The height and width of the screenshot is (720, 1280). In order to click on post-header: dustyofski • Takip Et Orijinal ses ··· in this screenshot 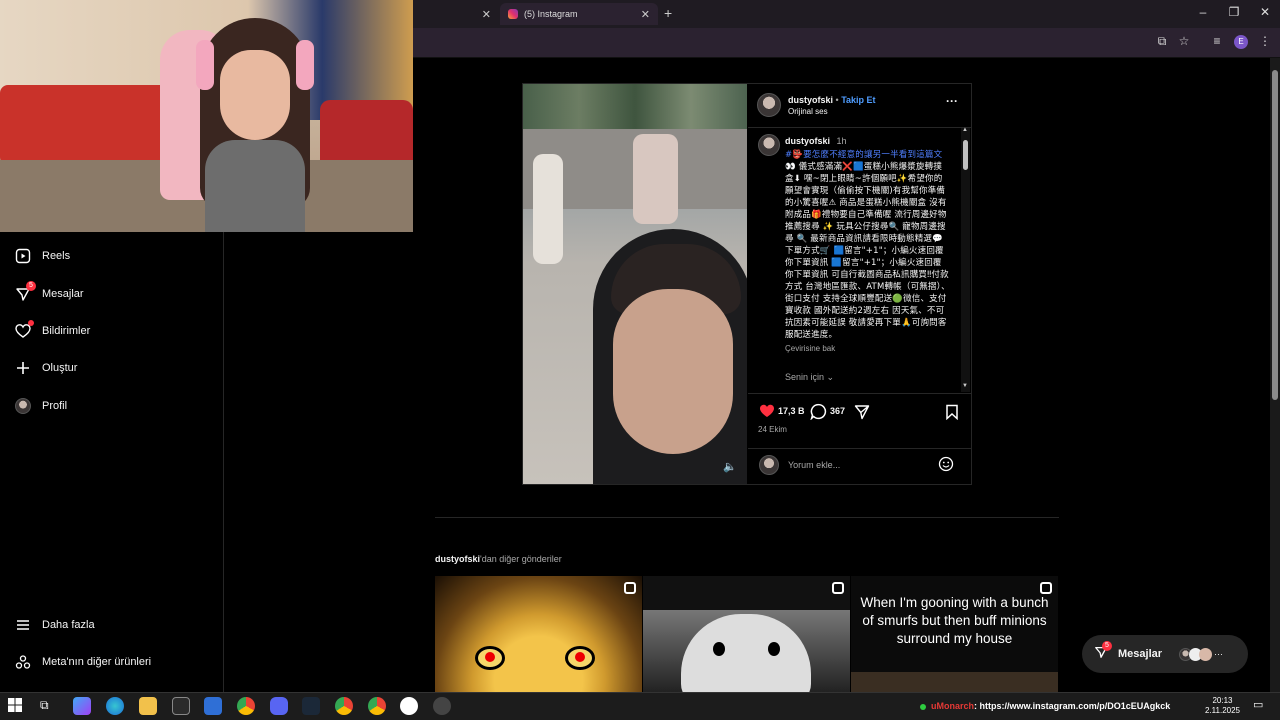, I will do `click(859, 106)`.